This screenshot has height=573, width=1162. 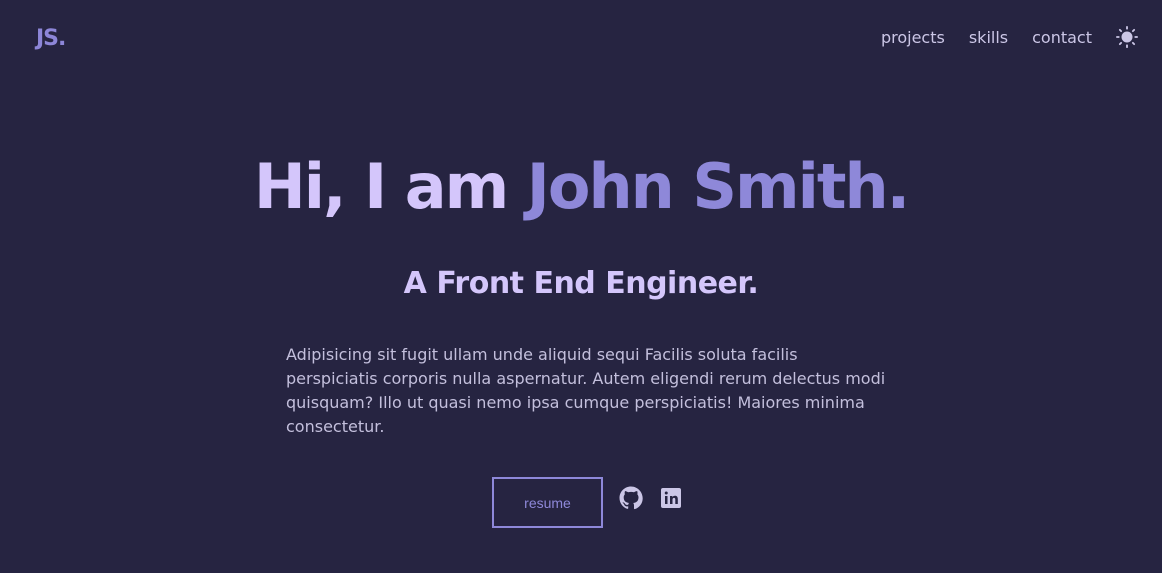 I want to click on hero-actions: resume, so click(x=587, y=502).